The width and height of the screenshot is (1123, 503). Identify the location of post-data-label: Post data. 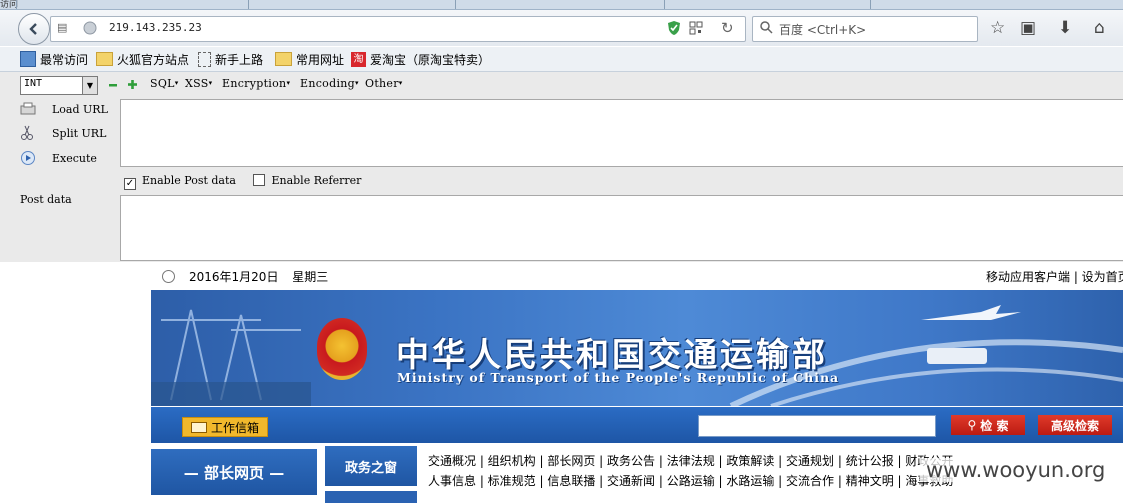
(46, 199).